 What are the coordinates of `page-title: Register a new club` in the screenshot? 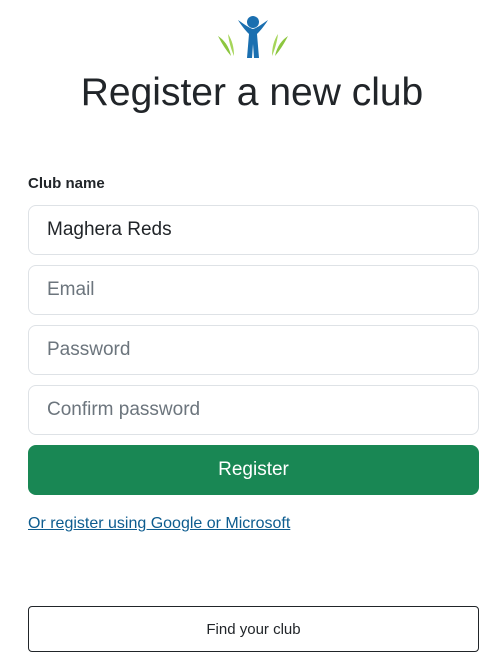 It's located at (252, 92).